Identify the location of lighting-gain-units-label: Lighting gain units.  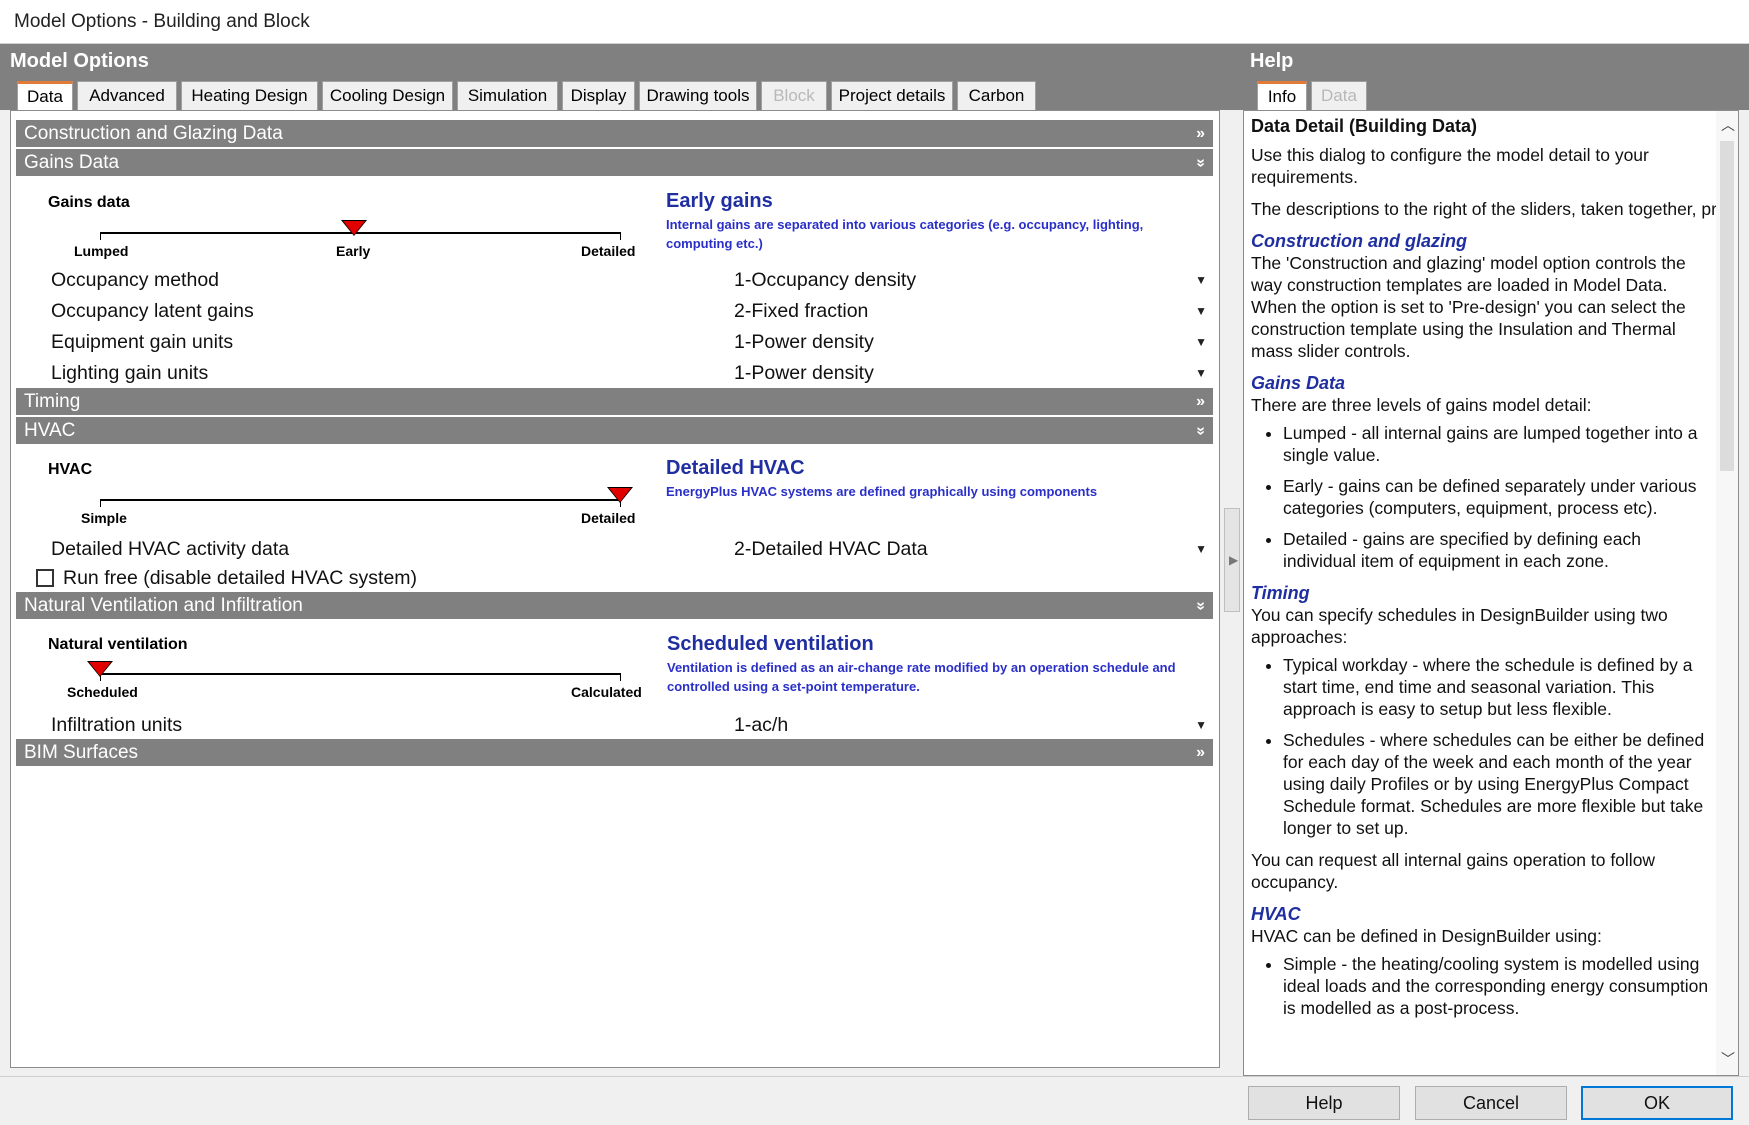
(130, 373).